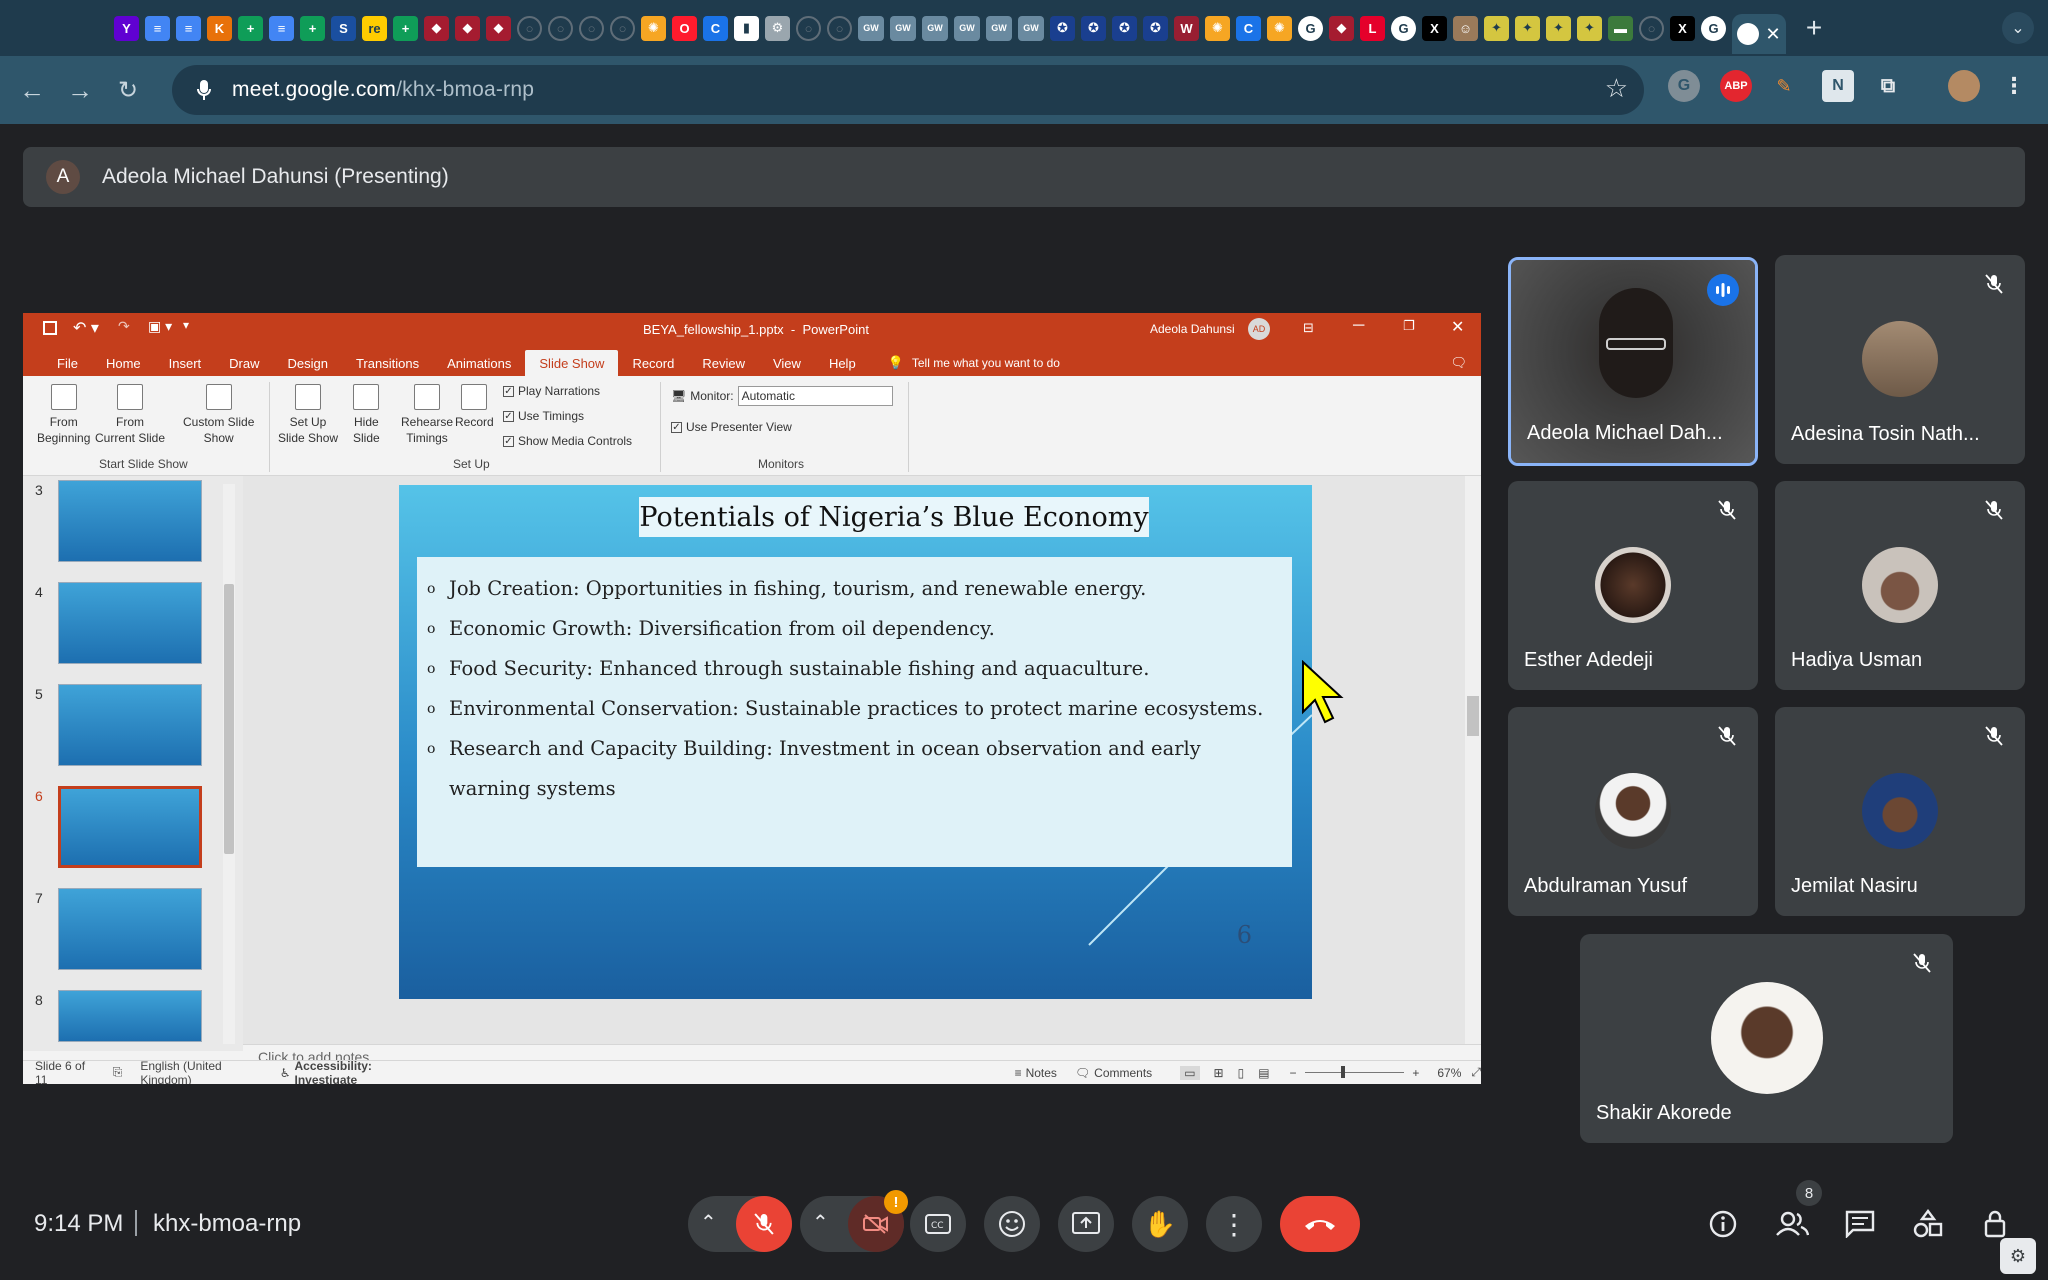 This screenshot has width=2048, height=1280. I want to click on notes-button: Notes, so click(1041, 1073).